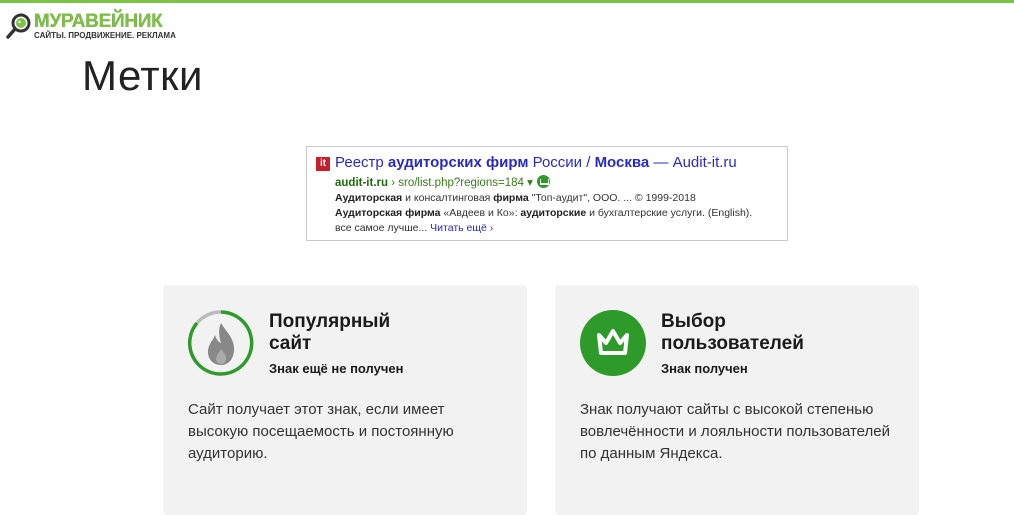  I want to click on snippet-line: все самое лучше... Читать ещё ›, so click(414, 228).